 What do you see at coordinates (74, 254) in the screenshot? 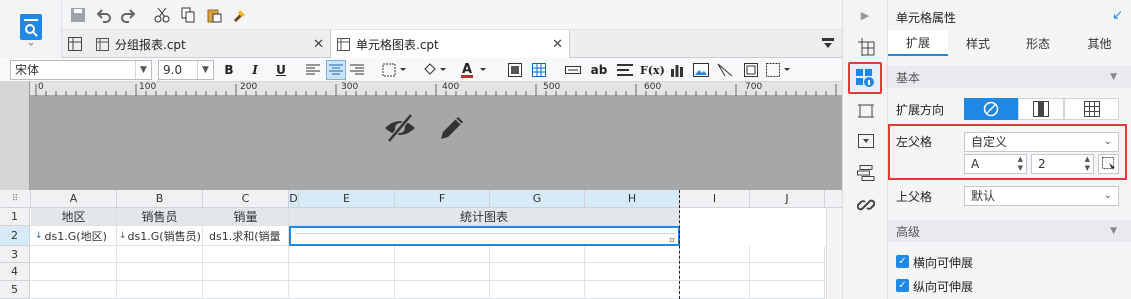
I see `cell-a3` at bounding box center [74, 254].